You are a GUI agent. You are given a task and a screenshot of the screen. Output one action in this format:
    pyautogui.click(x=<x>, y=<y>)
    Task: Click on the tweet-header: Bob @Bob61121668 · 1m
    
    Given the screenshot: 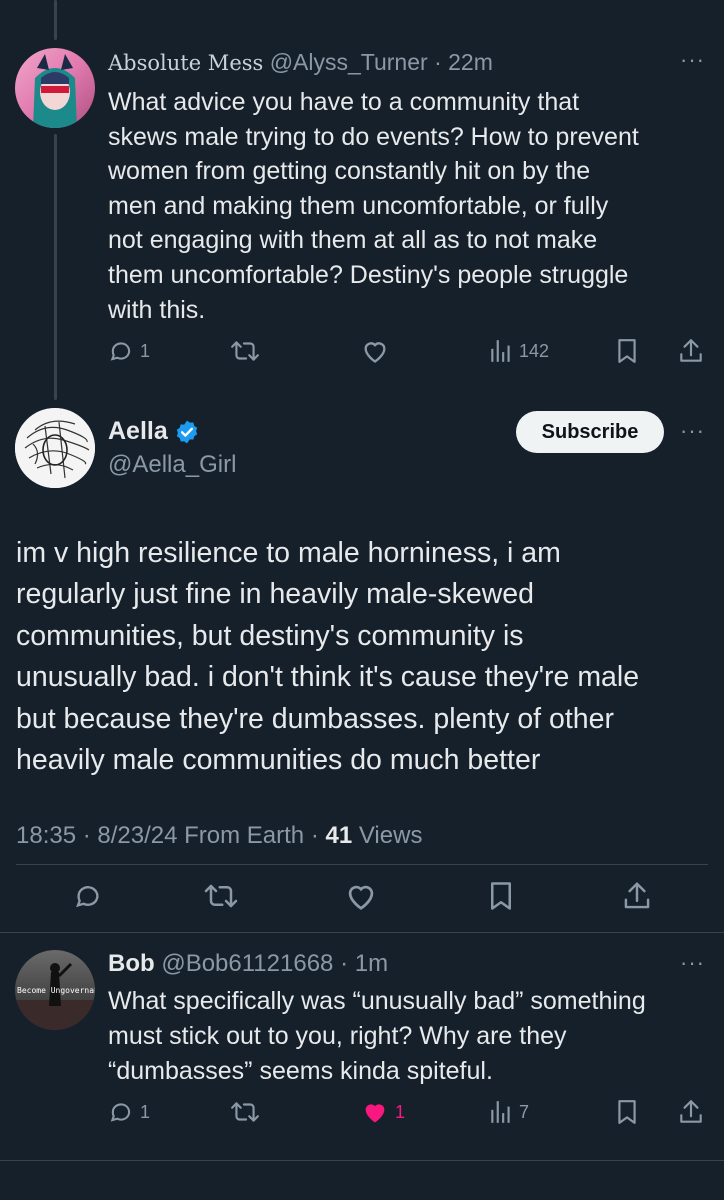 What is the action you would take?
    pyautogui.click(x=248, y=964)
    